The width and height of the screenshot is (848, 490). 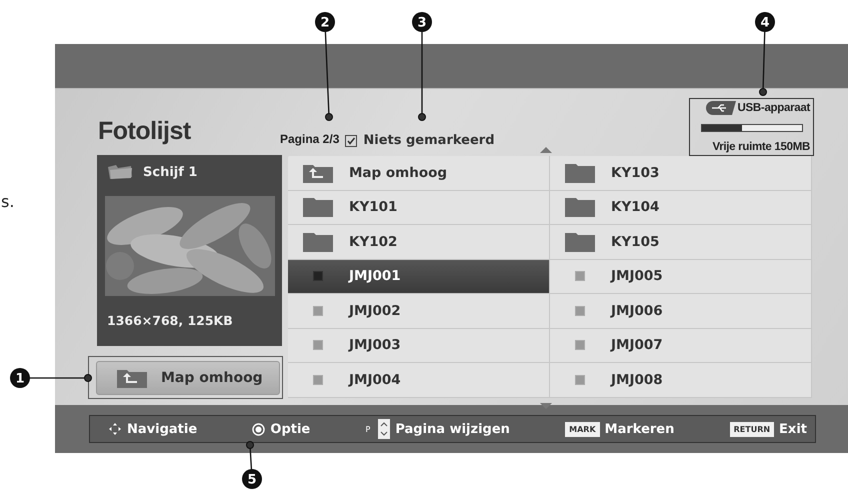 I want to click on free-space-label: Vrije ruimte 150MB, so click(x=760, y=147).